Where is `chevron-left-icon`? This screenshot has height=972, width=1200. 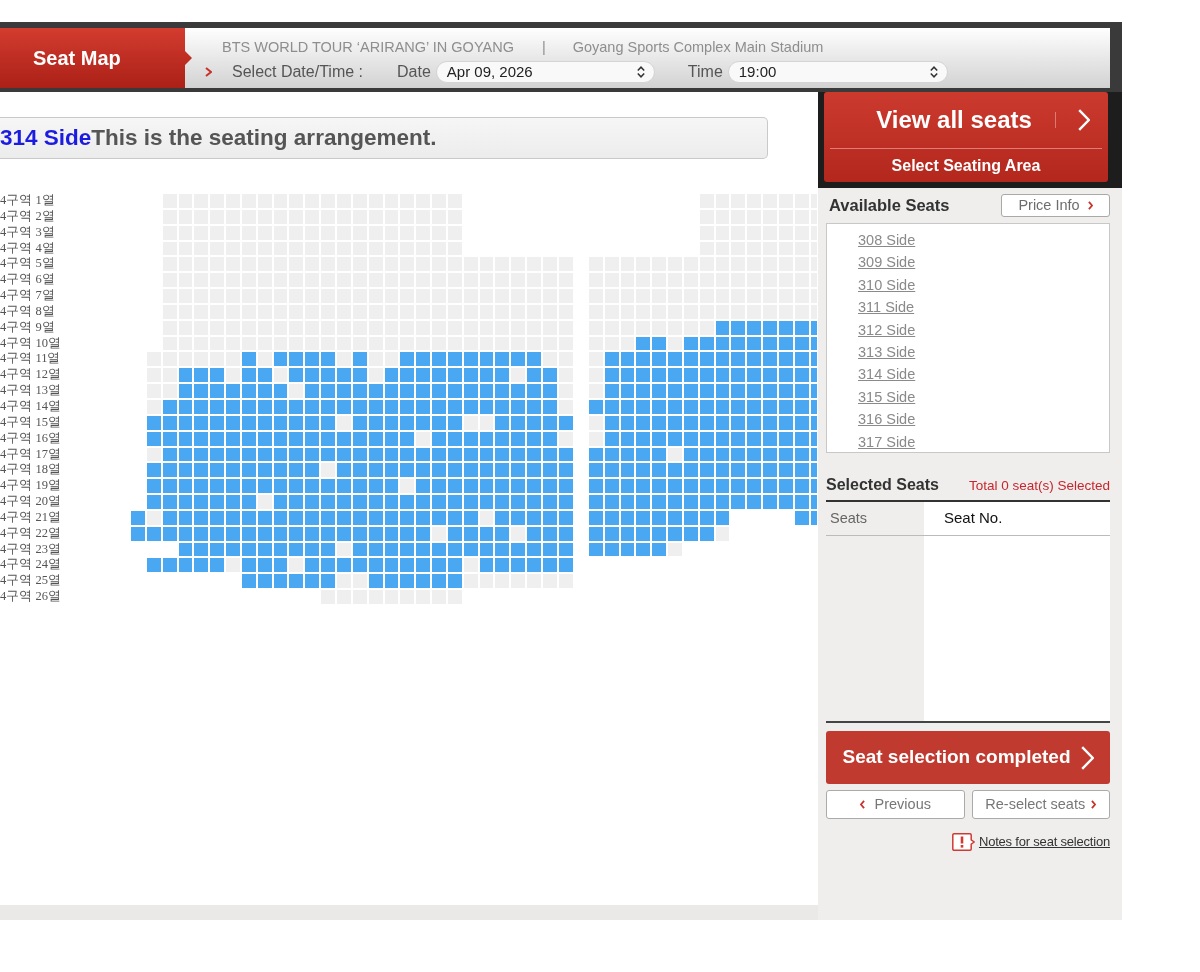 chevron-left-icon is located at coordinates (862, 804).